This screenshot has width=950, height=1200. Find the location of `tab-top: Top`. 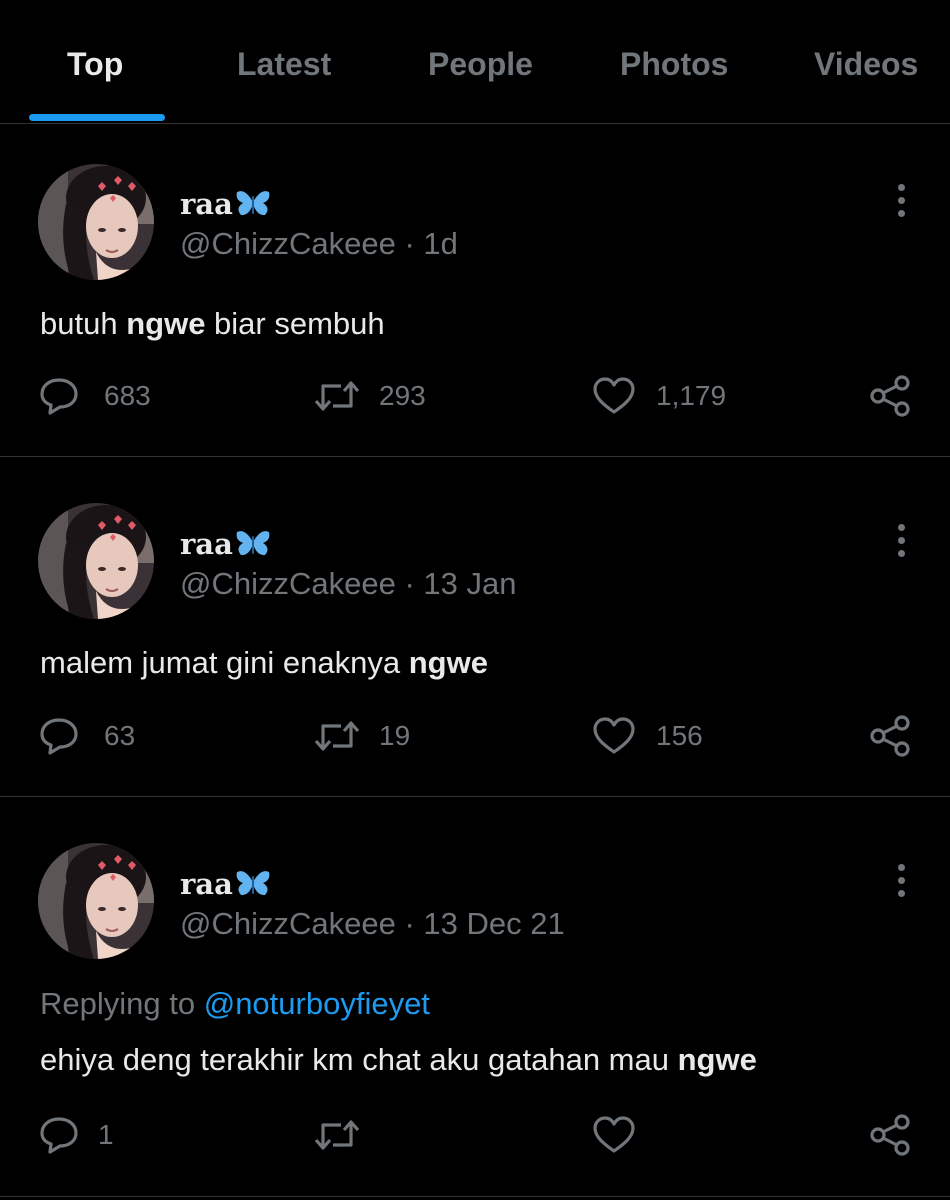

tab-top: Top is located at coordinates (95, 64).